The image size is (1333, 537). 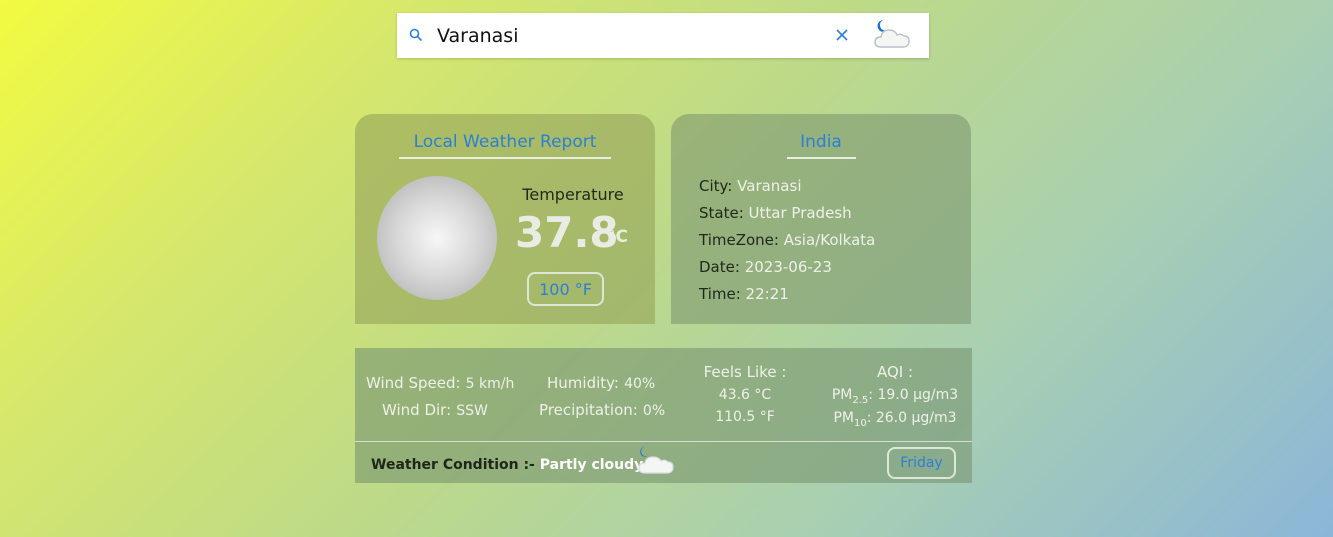 I want to click on temperature-label: Temperature, so click(x=573, y=194).